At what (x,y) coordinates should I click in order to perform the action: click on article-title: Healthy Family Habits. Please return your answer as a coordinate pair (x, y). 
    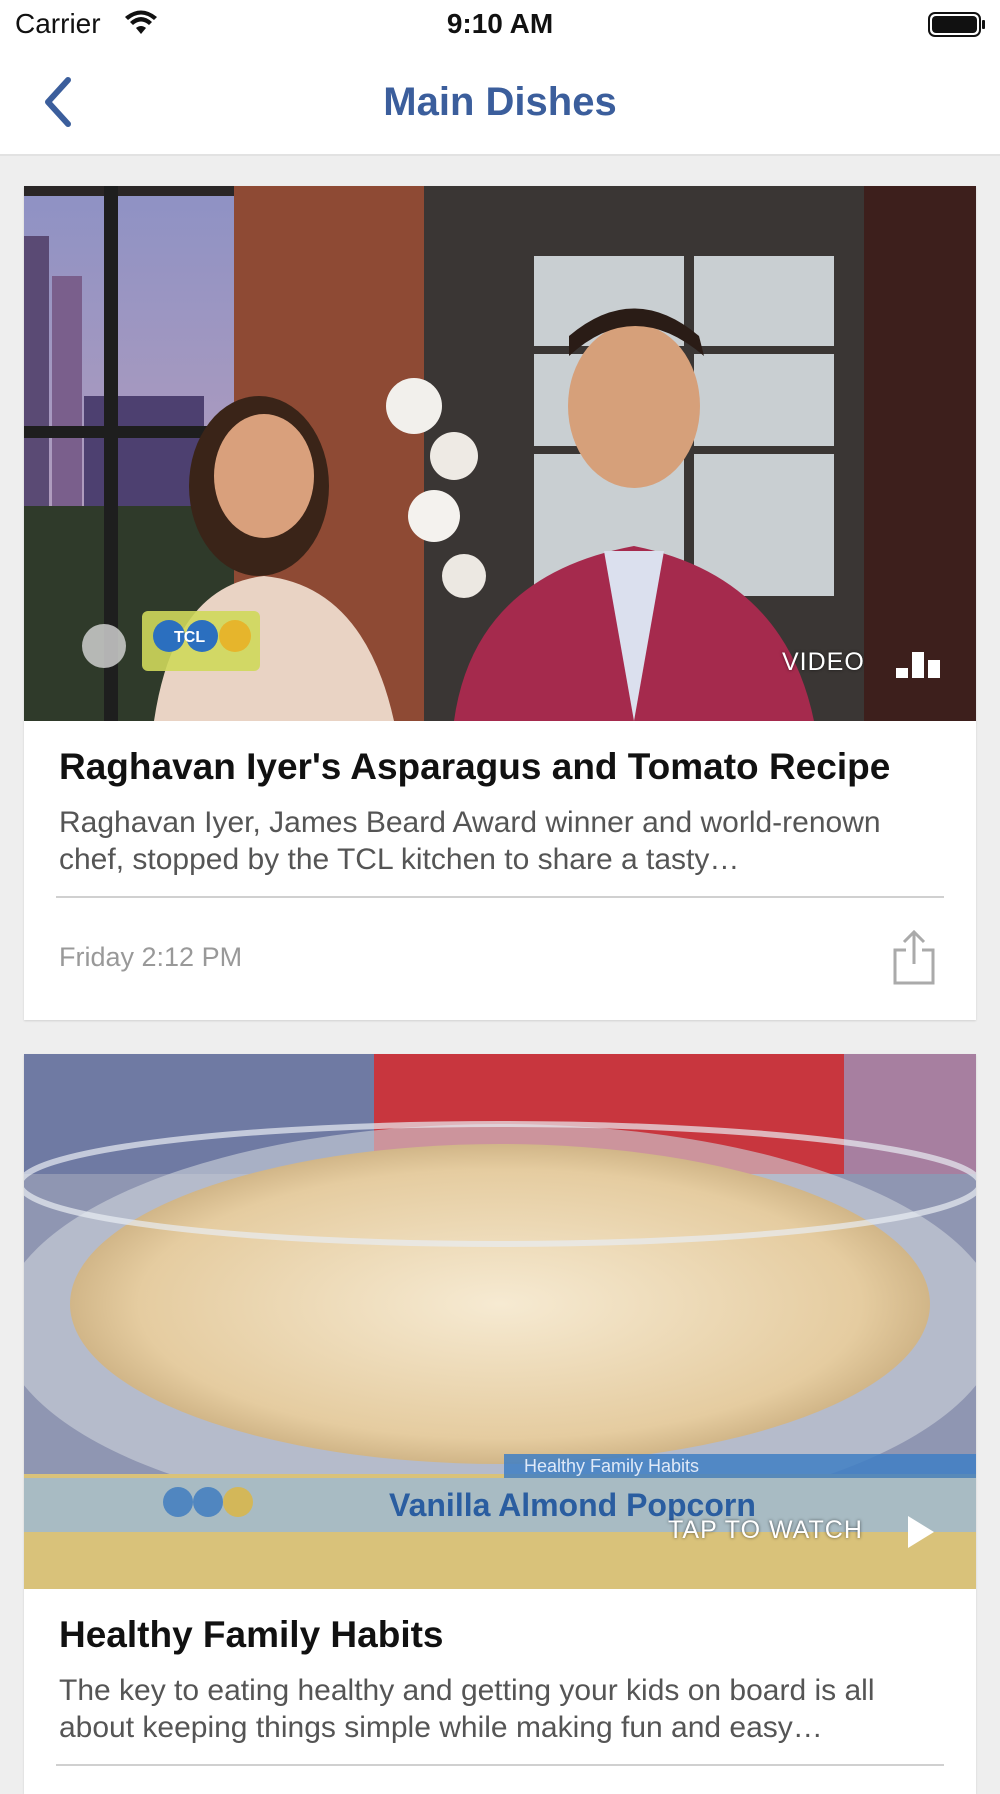
    Looking at the image, I should click on (251, 1635).